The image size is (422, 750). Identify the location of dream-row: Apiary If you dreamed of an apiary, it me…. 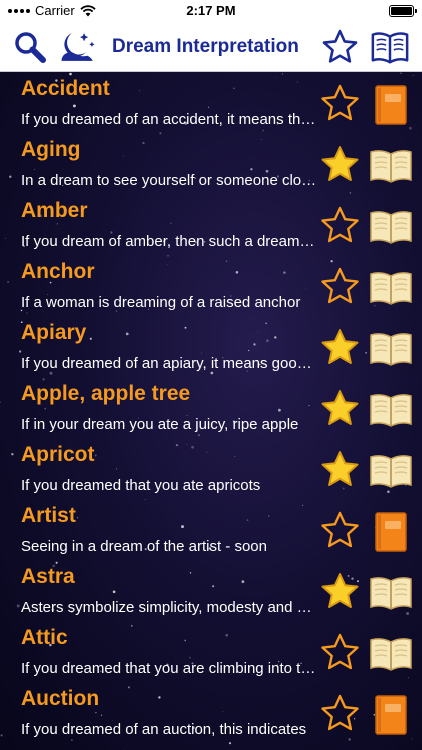
(211, 348).